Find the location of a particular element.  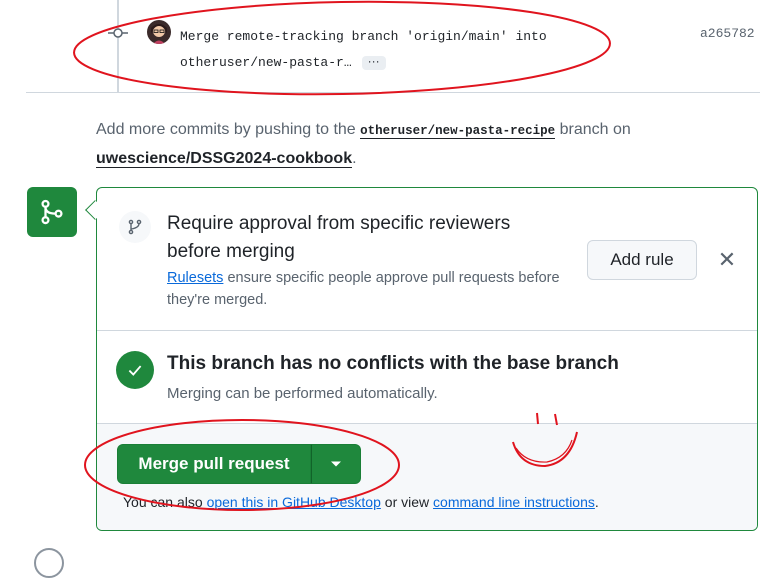

rulesets-link: Rulesets is located at coordinates (195, 278).